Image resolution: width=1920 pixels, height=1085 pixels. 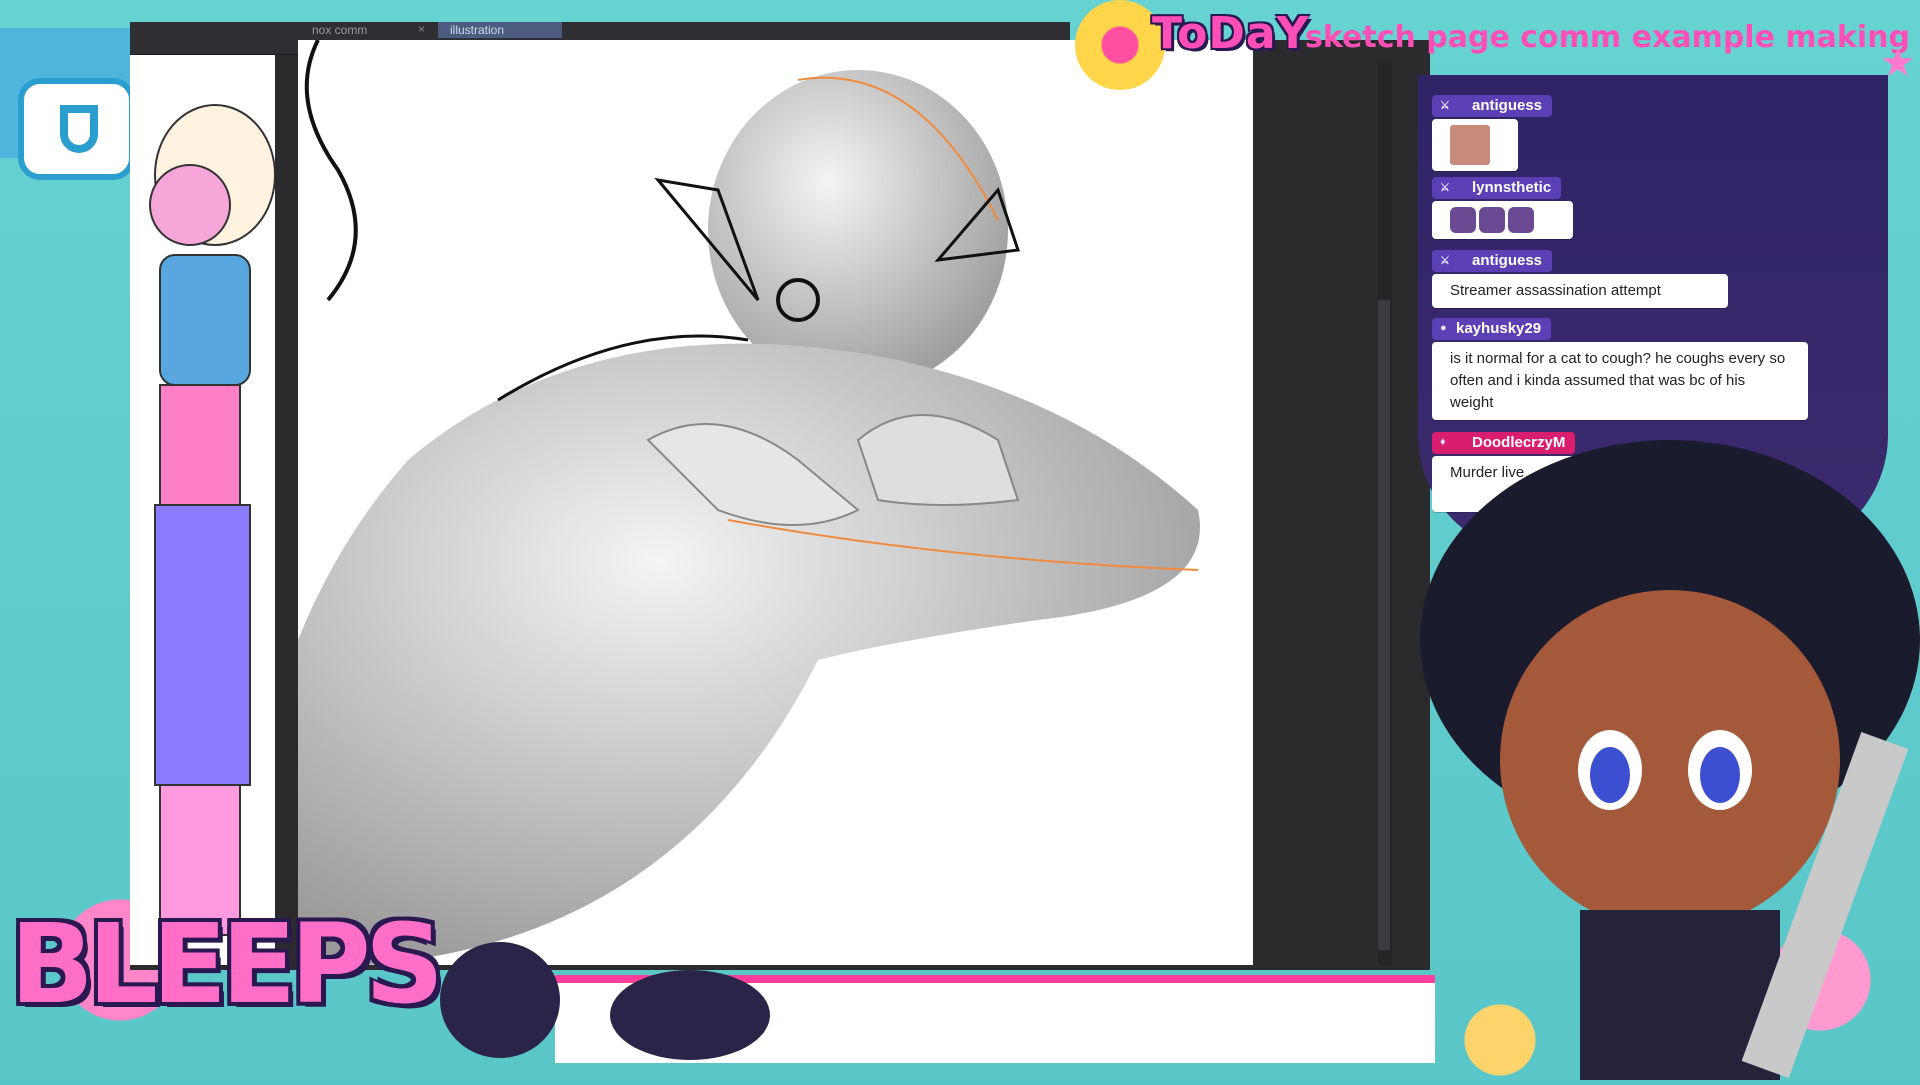 What do you see at coordinates (1580, 291) in the screenshot?
I see `chat-message-text: Streamer assassination attempt` at bounding box center [1580, 291].